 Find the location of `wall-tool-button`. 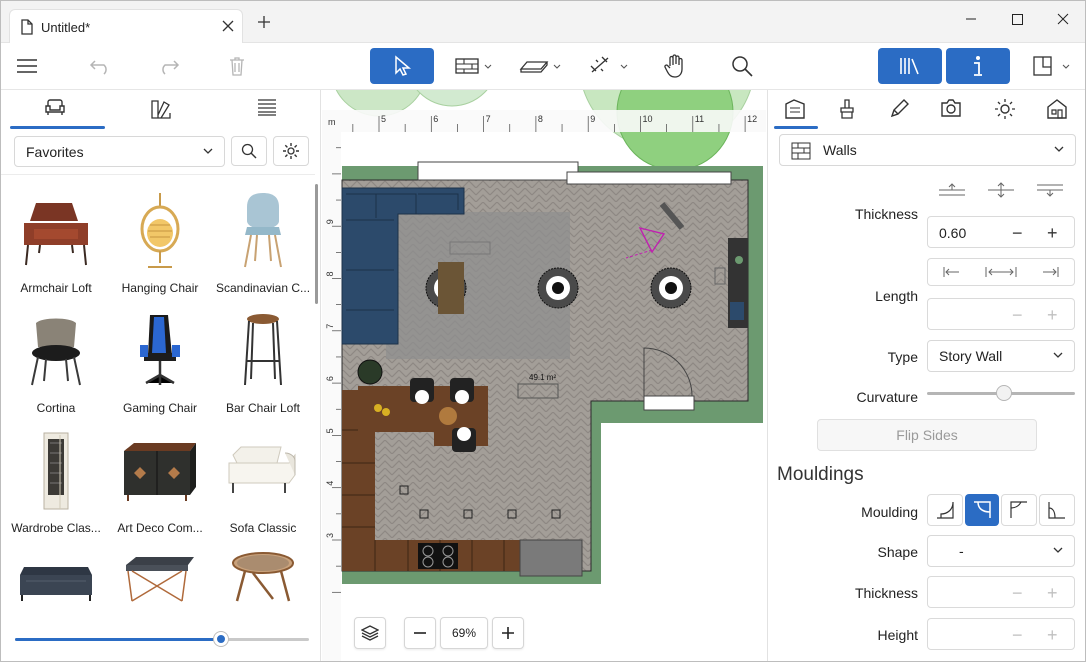

wall-tool-button is located at coordinates (472, 66).